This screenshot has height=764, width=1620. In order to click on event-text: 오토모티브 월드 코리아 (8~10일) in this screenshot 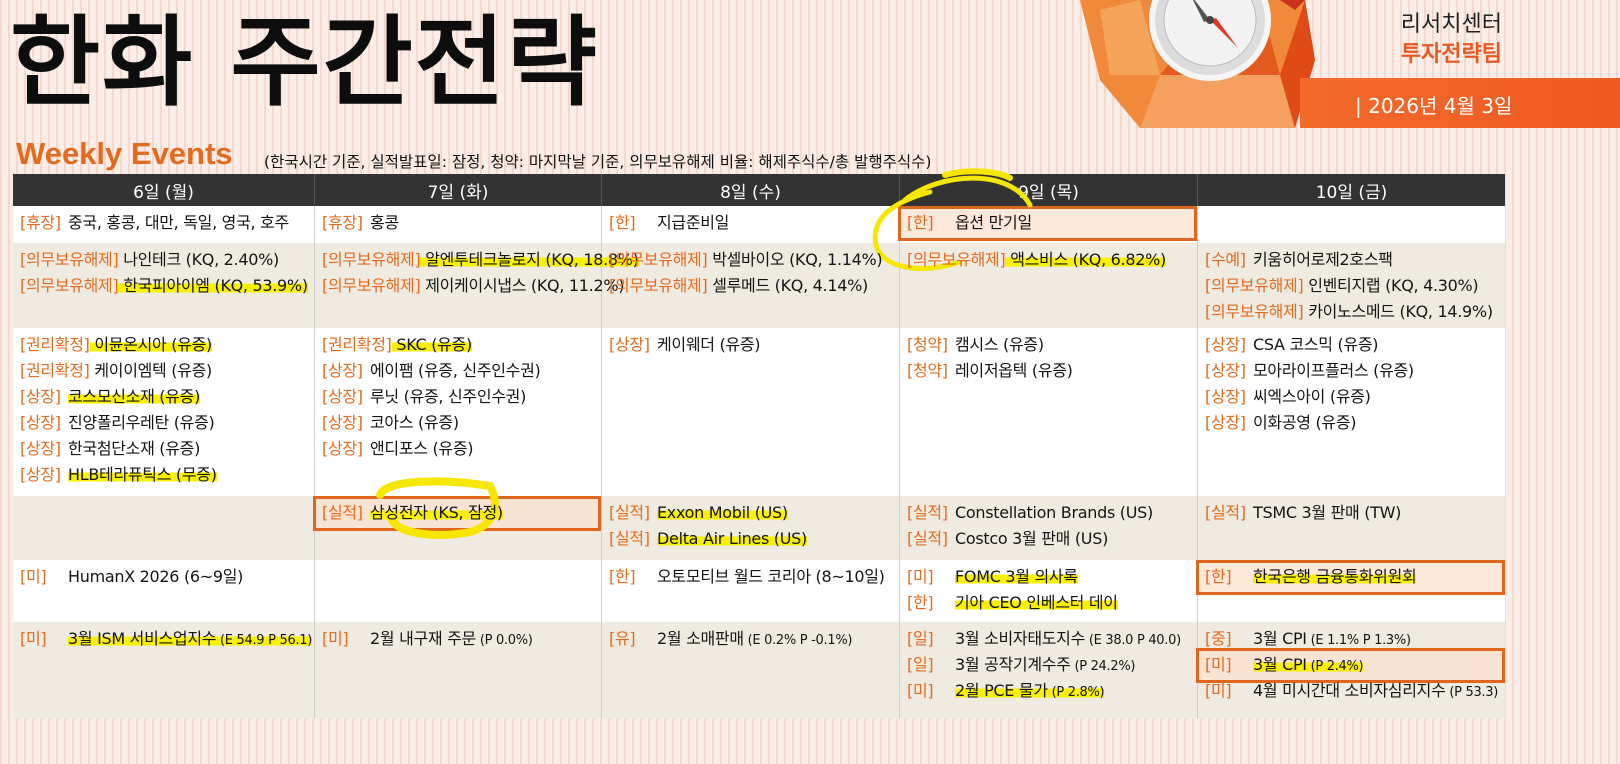, I will do `click(771, 576)`.